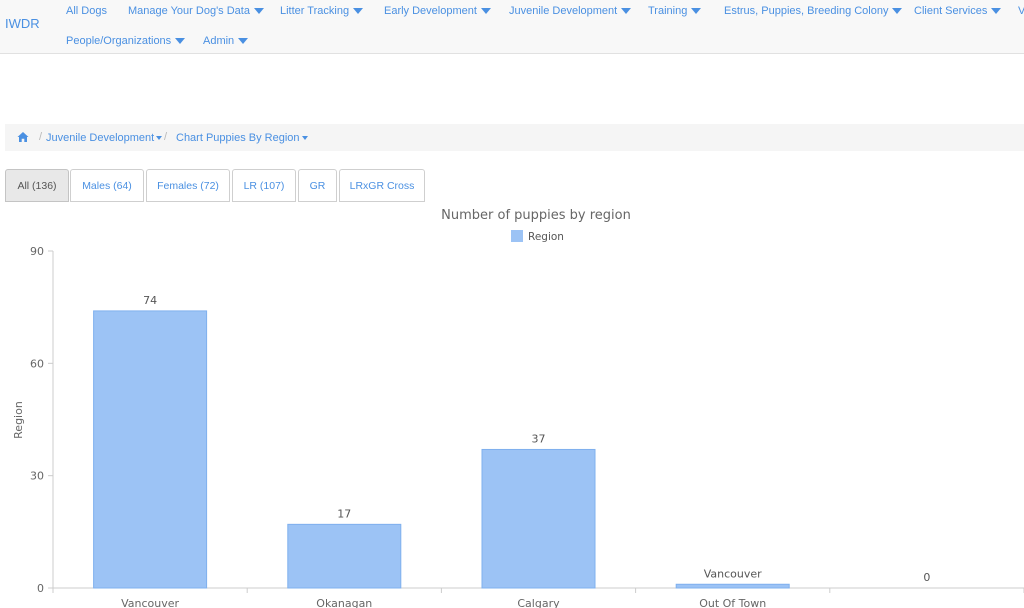 The width and height of the screenshot is (1024, 608). Describe the element at coordinates (430, 11) in the screenshot. I see `nav-item-label: Early Development` at that location.